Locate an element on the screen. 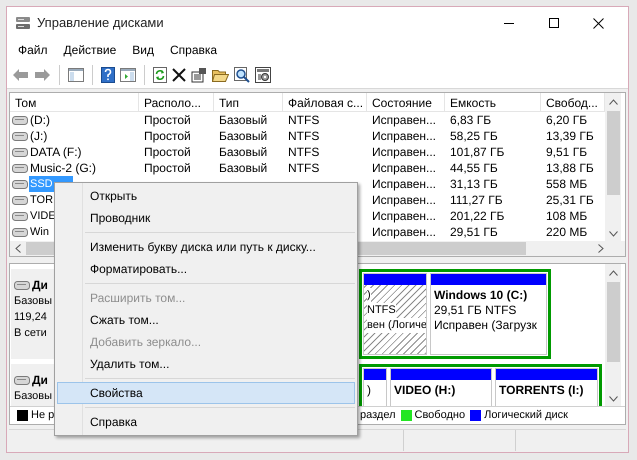 Image resolution: width=637 pixels, height=460 pixels. table-cell-text: 220 МБ is located at coordinates (567, 232).